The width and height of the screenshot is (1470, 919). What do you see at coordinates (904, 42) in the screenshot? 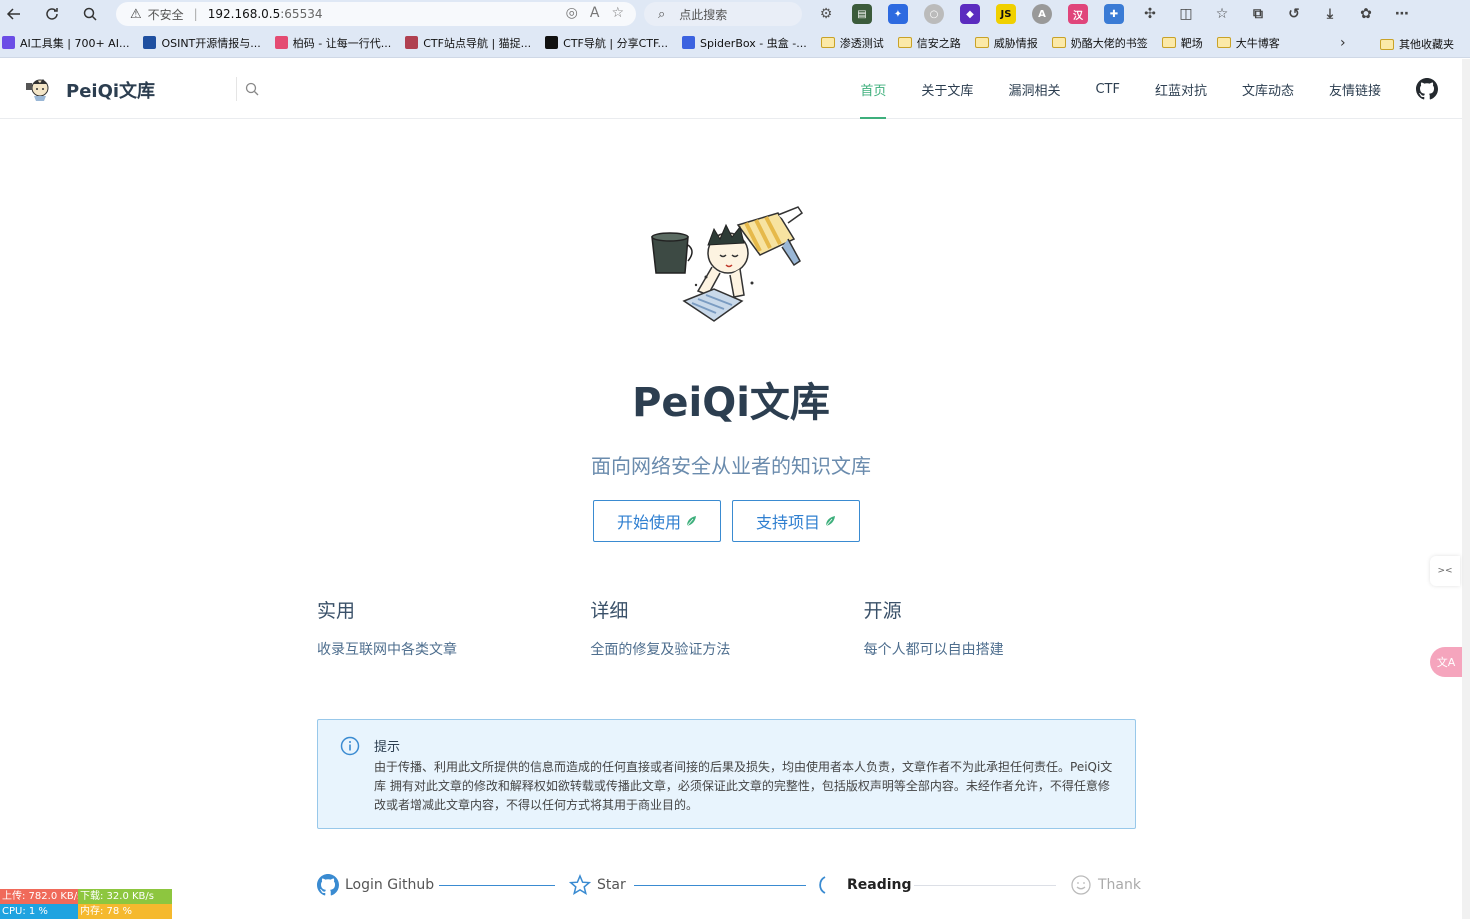
I see `folder-icon` at bounding box center [904, 42].